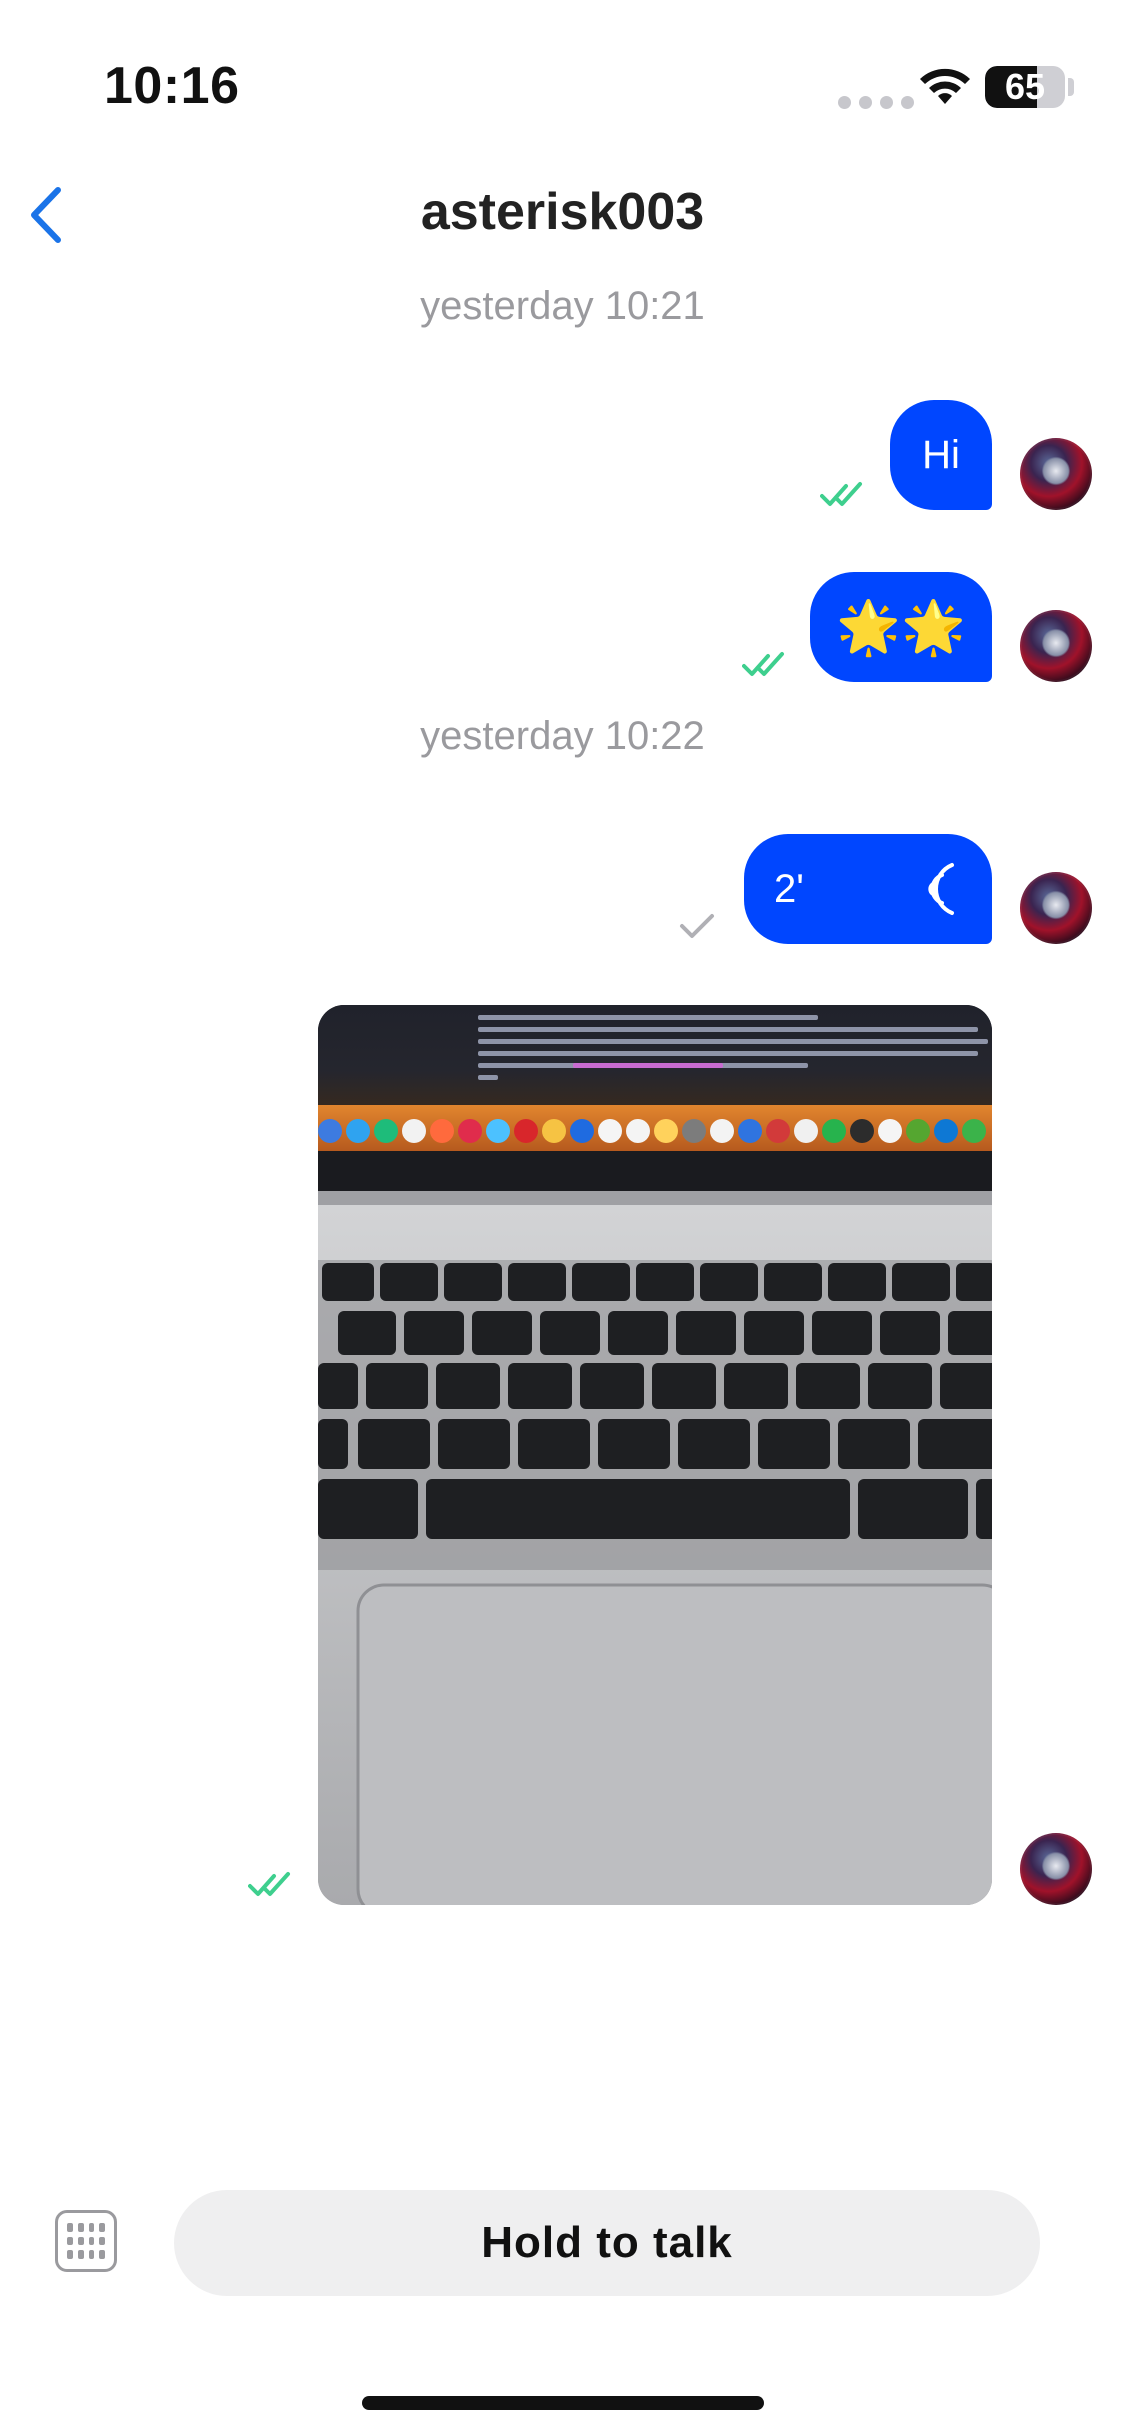 Image resolution: width=1125 pixels, height=2436 pixels. Describe the element at coordinates (607, 2243) in the screenshot. I see `hold-to-talk-button: Hold to talk` at that location.